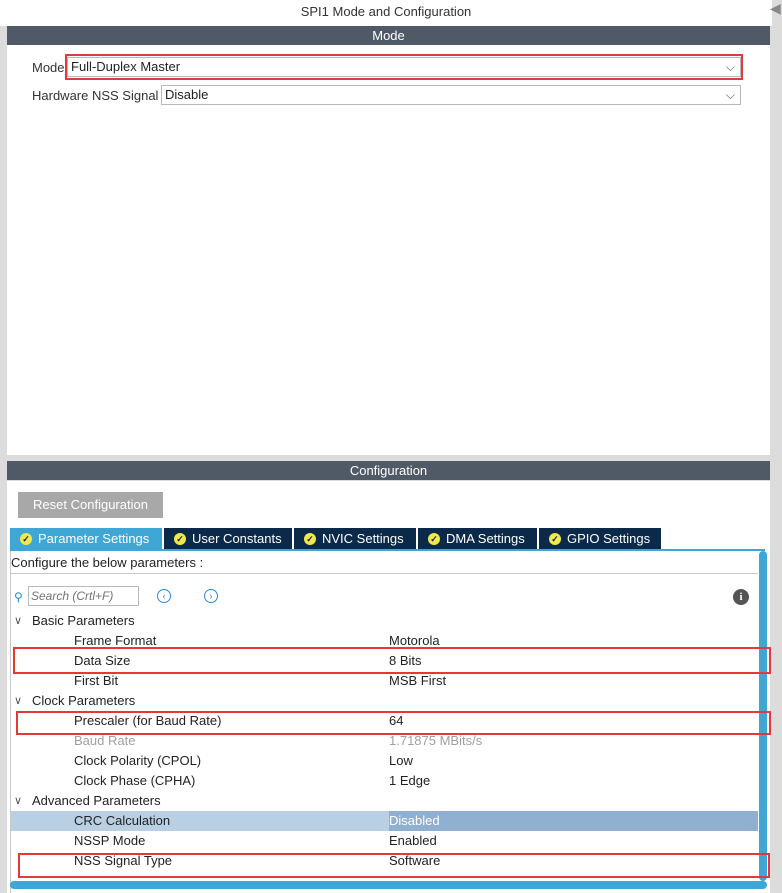  I want to click on param-row-prescaler: Prescaler (for Baud Rate) 64, so click(384, 721).